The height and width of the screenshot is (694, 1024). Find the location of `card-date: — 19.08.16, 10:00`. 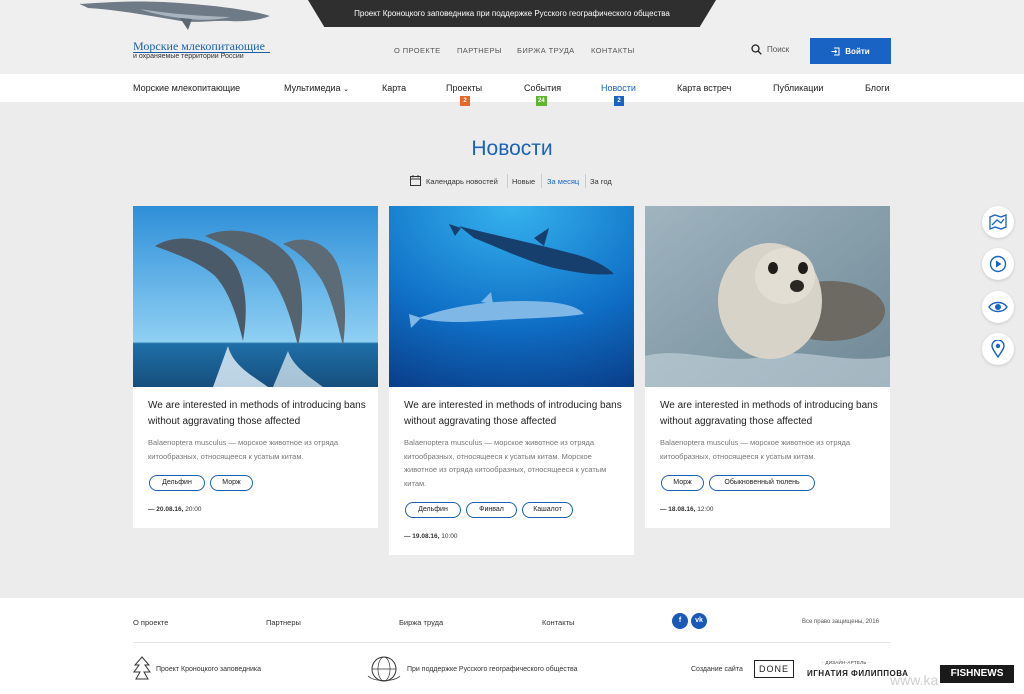

card-date: — 19.08.16, 10:00 is located at coordinates (431, 536).